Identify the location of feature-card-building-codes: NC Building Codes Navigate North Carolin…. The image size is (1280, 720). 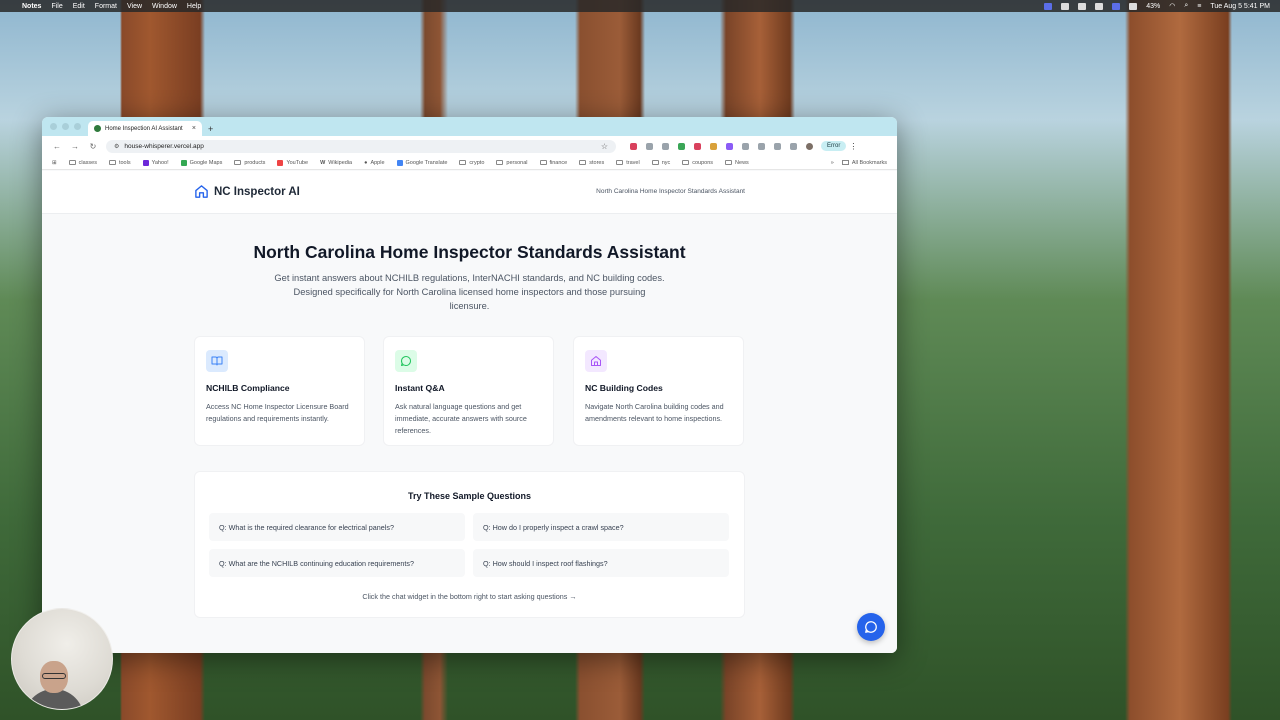
(658, 391).